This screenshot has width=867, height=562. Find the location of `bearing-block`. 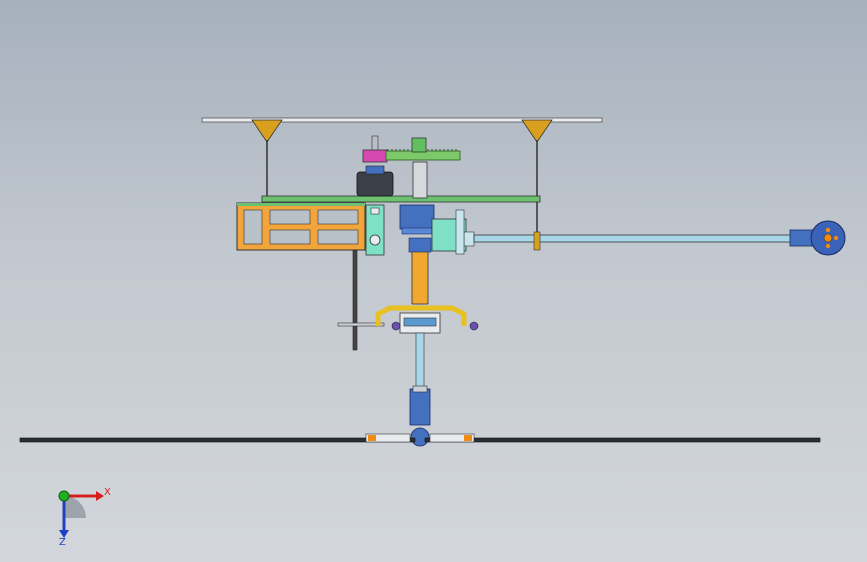

bearing-block is located at coordinates (417, 217).